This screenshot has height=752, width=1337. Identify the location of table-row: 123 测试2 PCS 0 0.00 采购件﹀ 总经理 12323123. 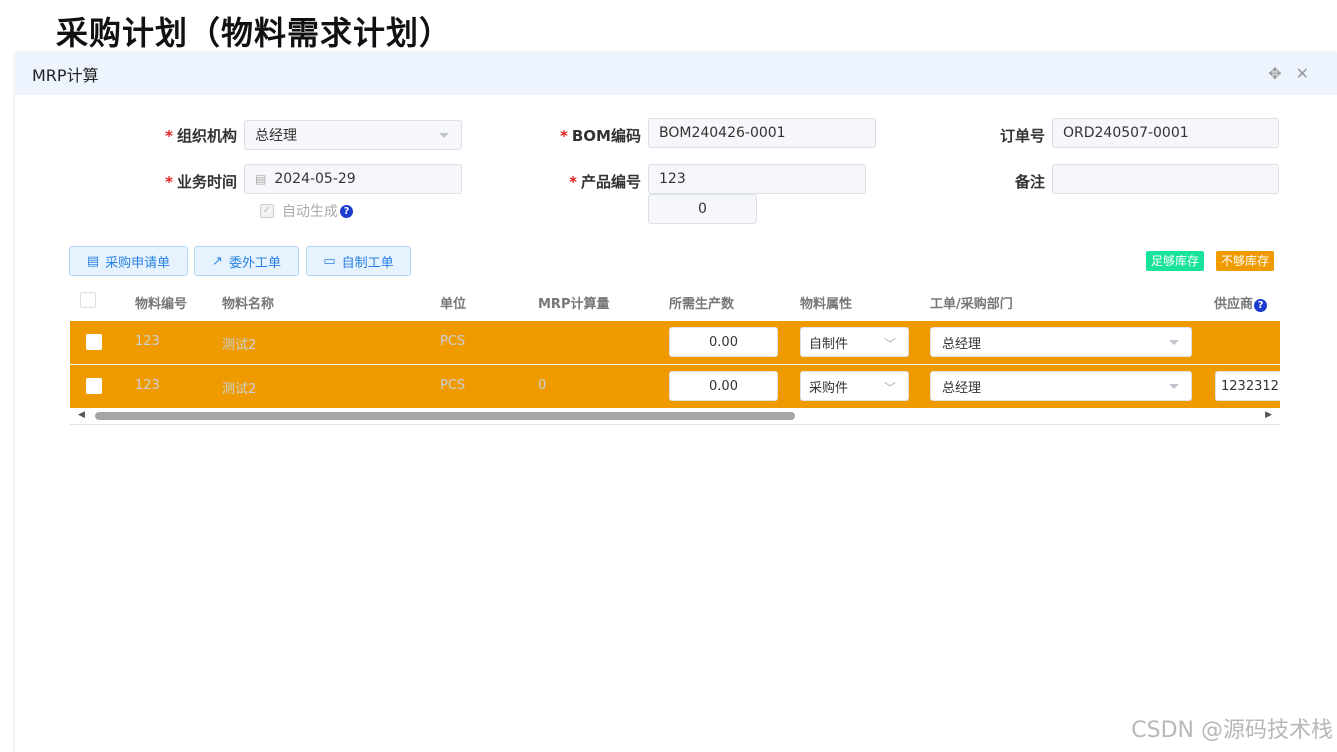
(675, 386).